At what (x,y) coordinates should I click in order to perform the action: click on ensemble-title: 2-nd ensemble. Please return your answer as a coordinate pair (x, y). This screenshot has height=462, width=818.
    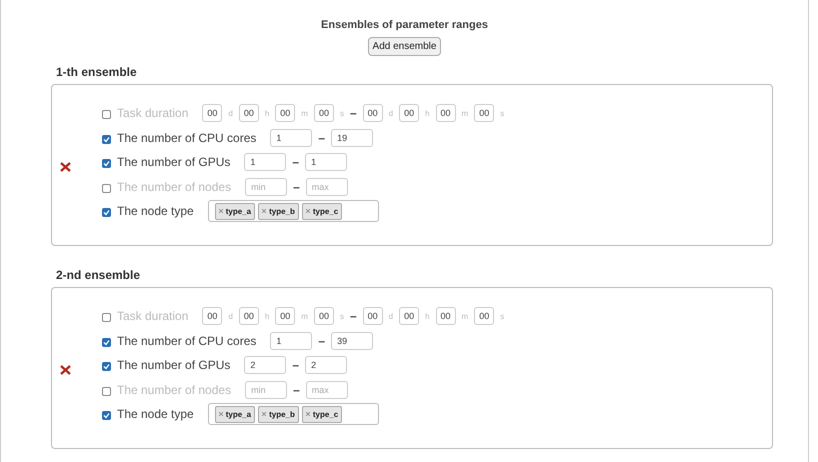
    Looking at the image, I should click on (99, 275).